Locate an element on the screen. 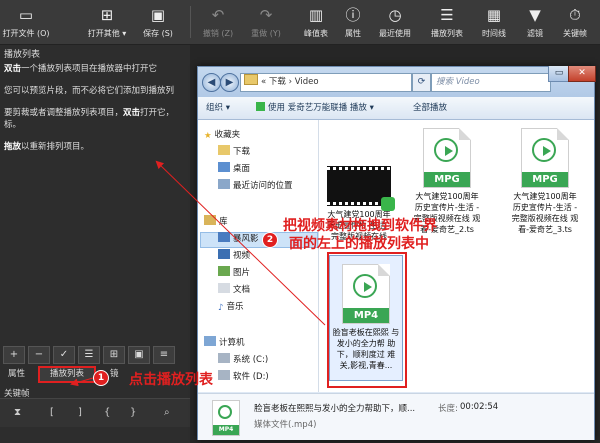  step2-text-line2: 面的左上的播放列表中 is located at coordinates (359, 244).